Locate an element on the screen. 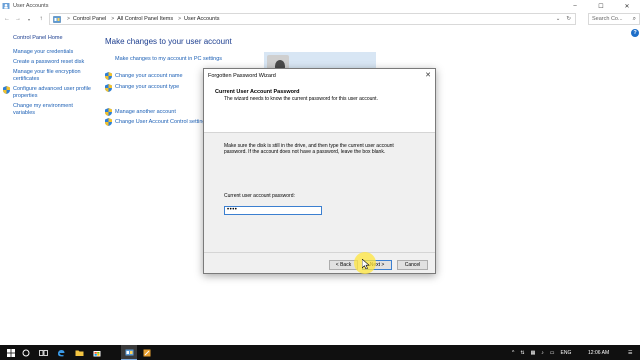 This screenshot has height=360, width=640. minimize-button: – is located at coordinates (575, 6).